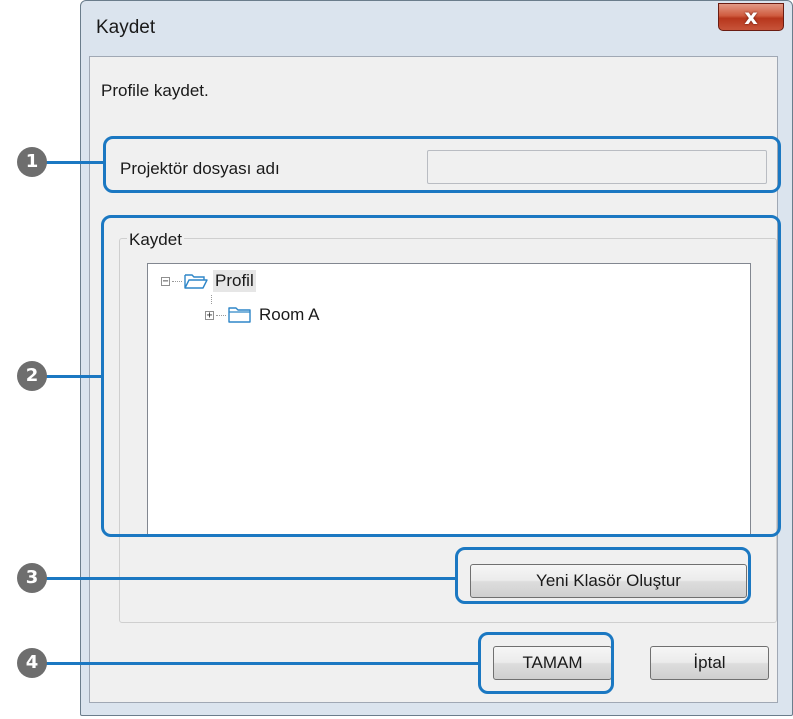  What do you see at coordinates (32, 663) in the screenshot?
I see `callout-badge-4: 4` at bounding box center [32, 663].